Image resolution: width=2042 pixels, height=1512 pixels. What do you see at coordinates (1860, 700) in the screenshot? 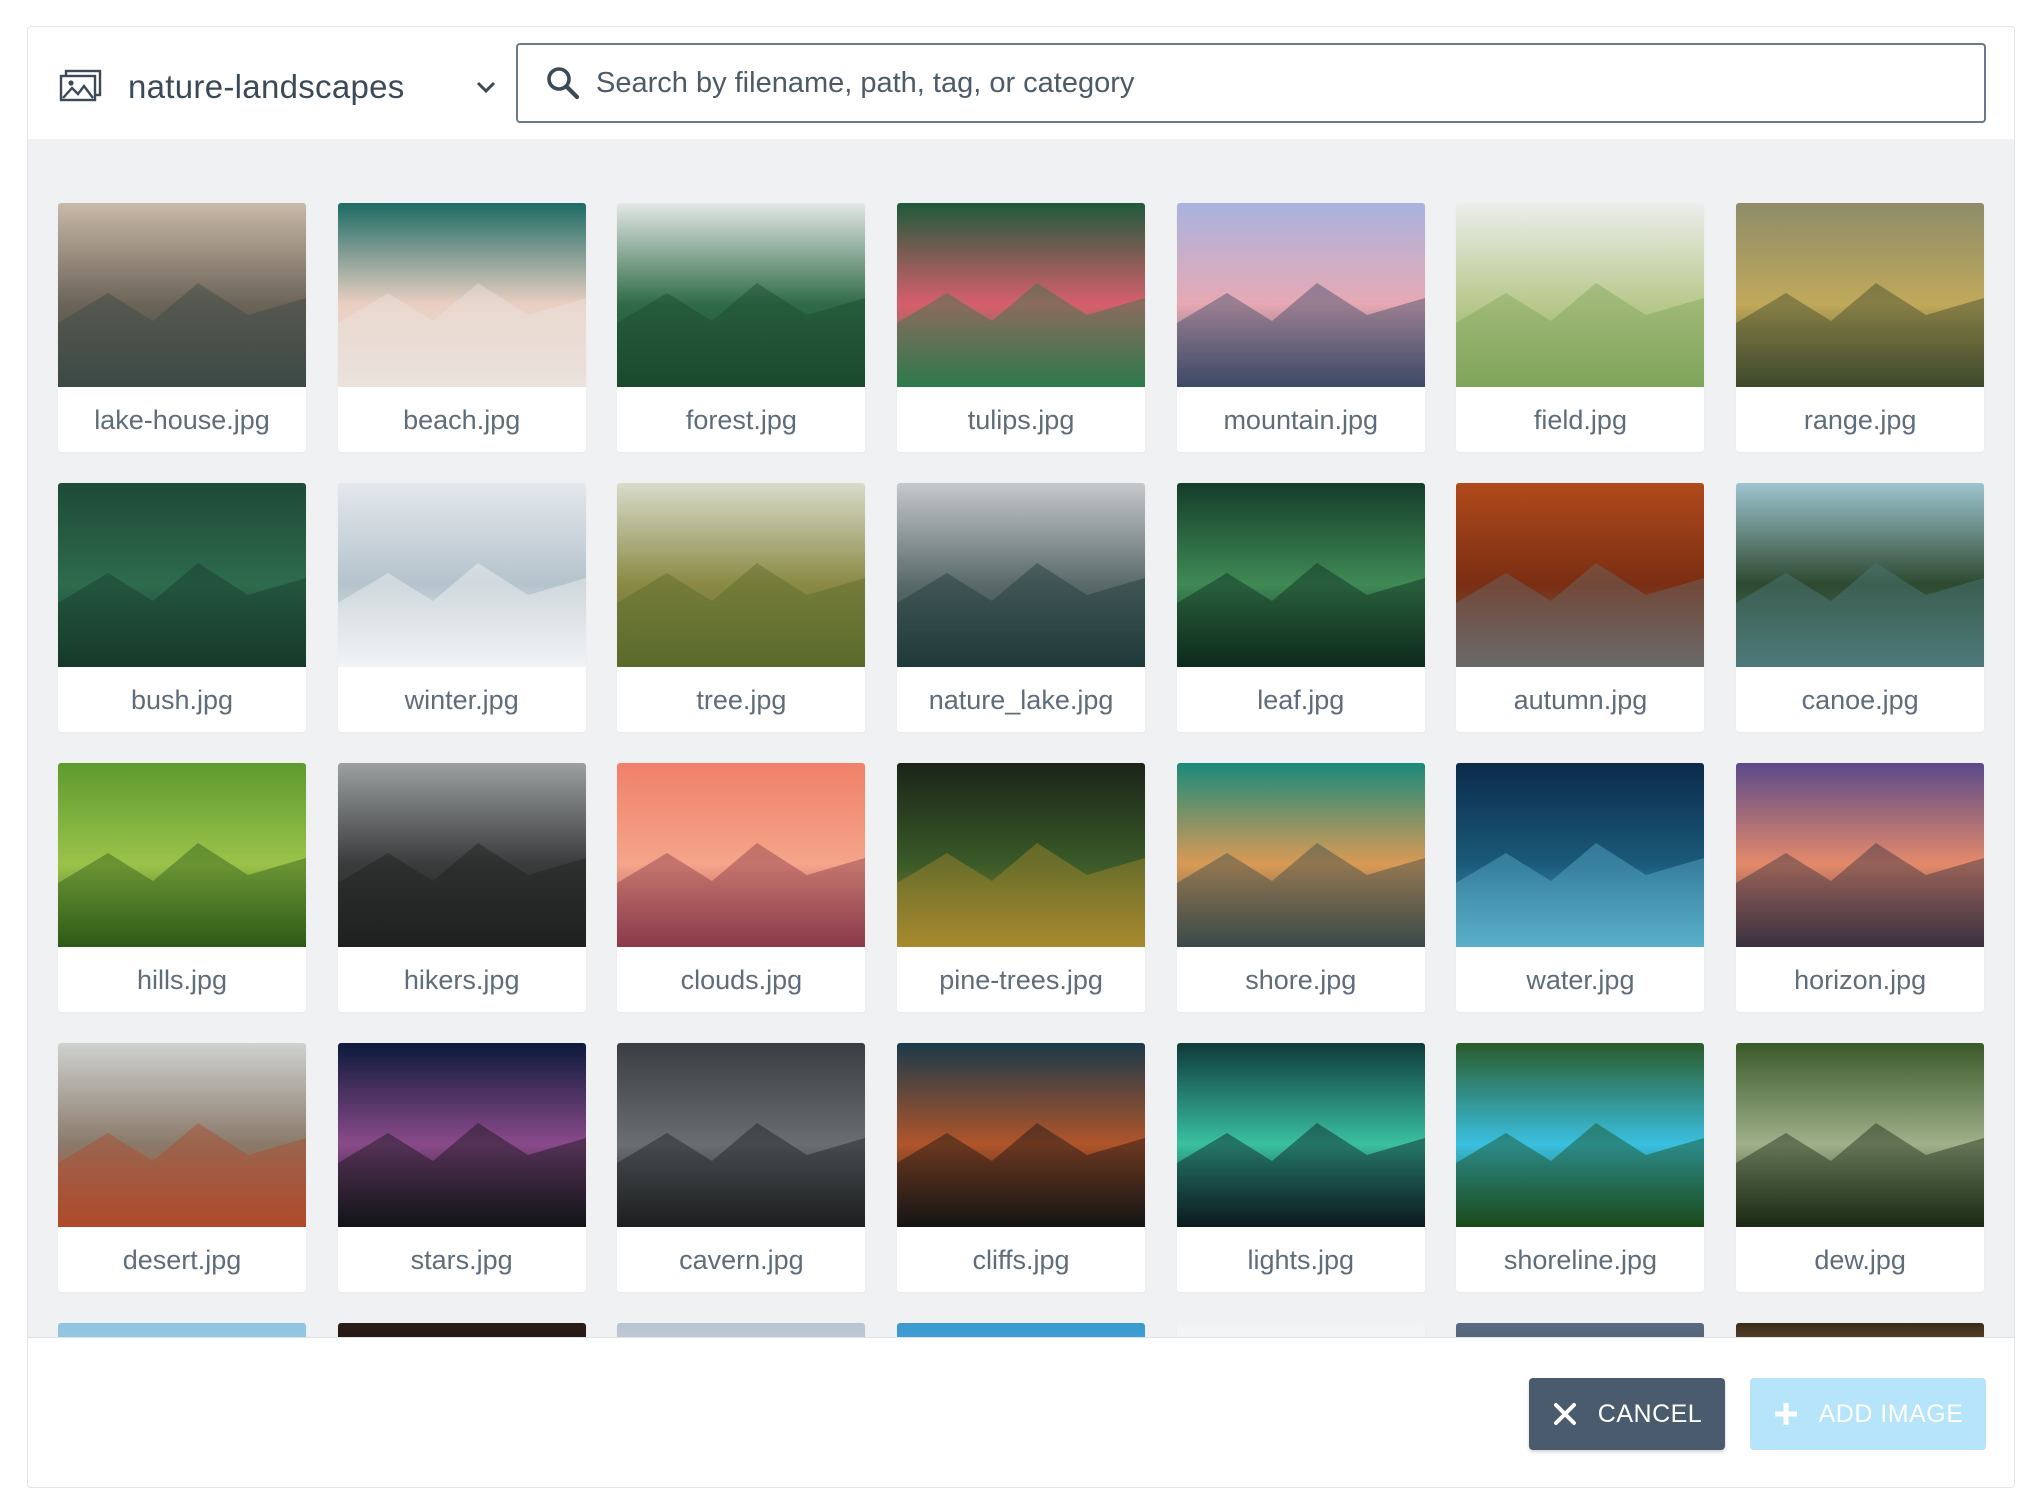
I see `image-filename: canoe.jpg` at bounding box center [1860, 700].